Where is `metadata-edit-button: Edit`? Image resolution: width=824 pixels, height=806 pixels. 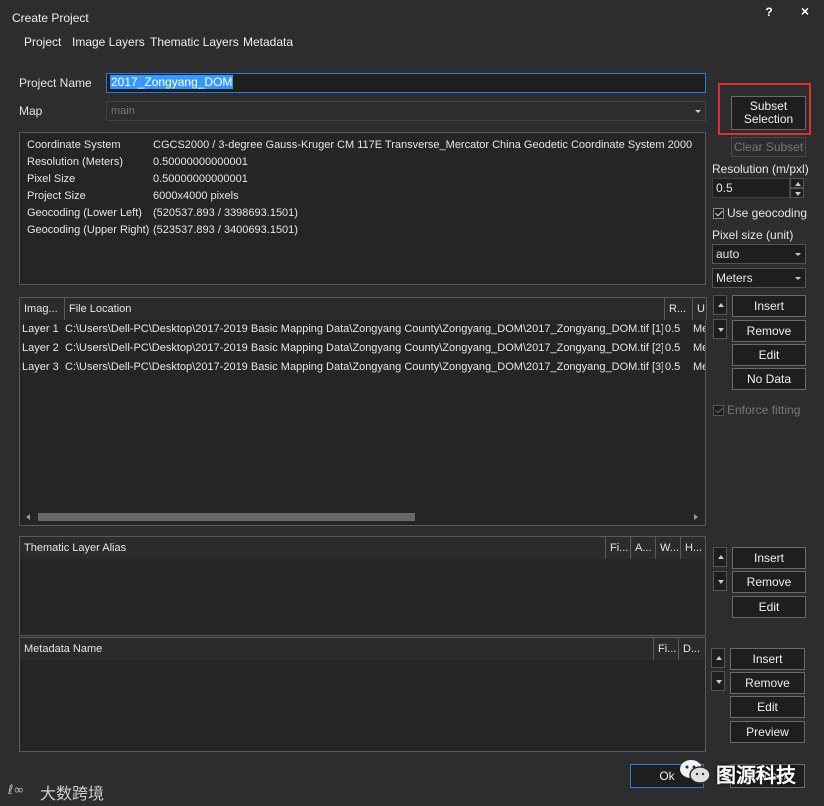 metadata-edit-button: Edit is located at coordinates (767, 707).